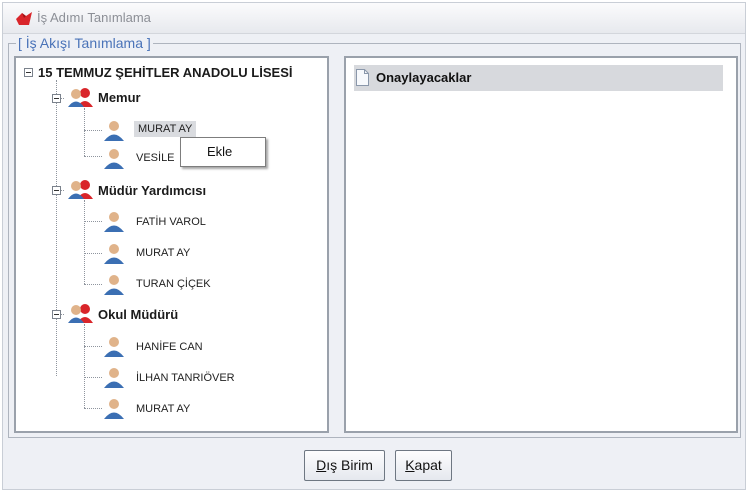  What do you see at coordinates (155, 158) in the screenshot?
I see `tree-user-item: VESİLE` at bounding box center [155, 158].